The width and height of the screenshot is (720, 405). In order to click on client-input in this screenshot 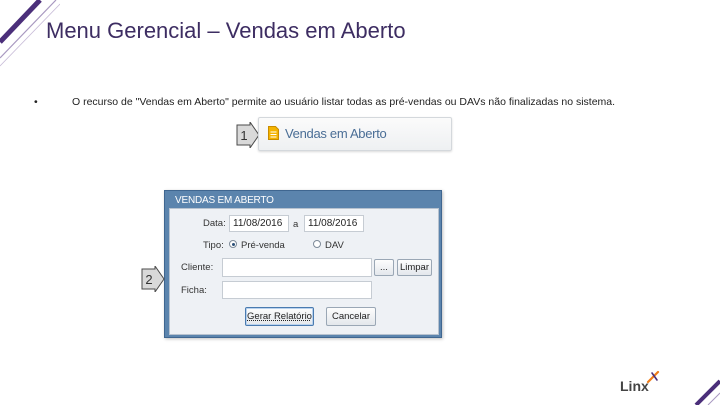, I will do `click(297, 267)`.